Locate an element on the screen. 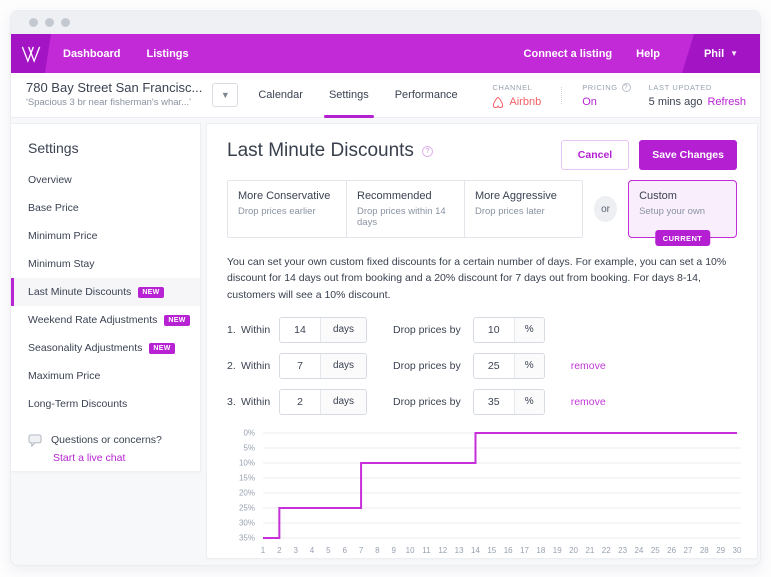 This screenshot has width=771, height=577. sidebar-item-maximum-price: Maximum Price is located at coordinates (105, 376).